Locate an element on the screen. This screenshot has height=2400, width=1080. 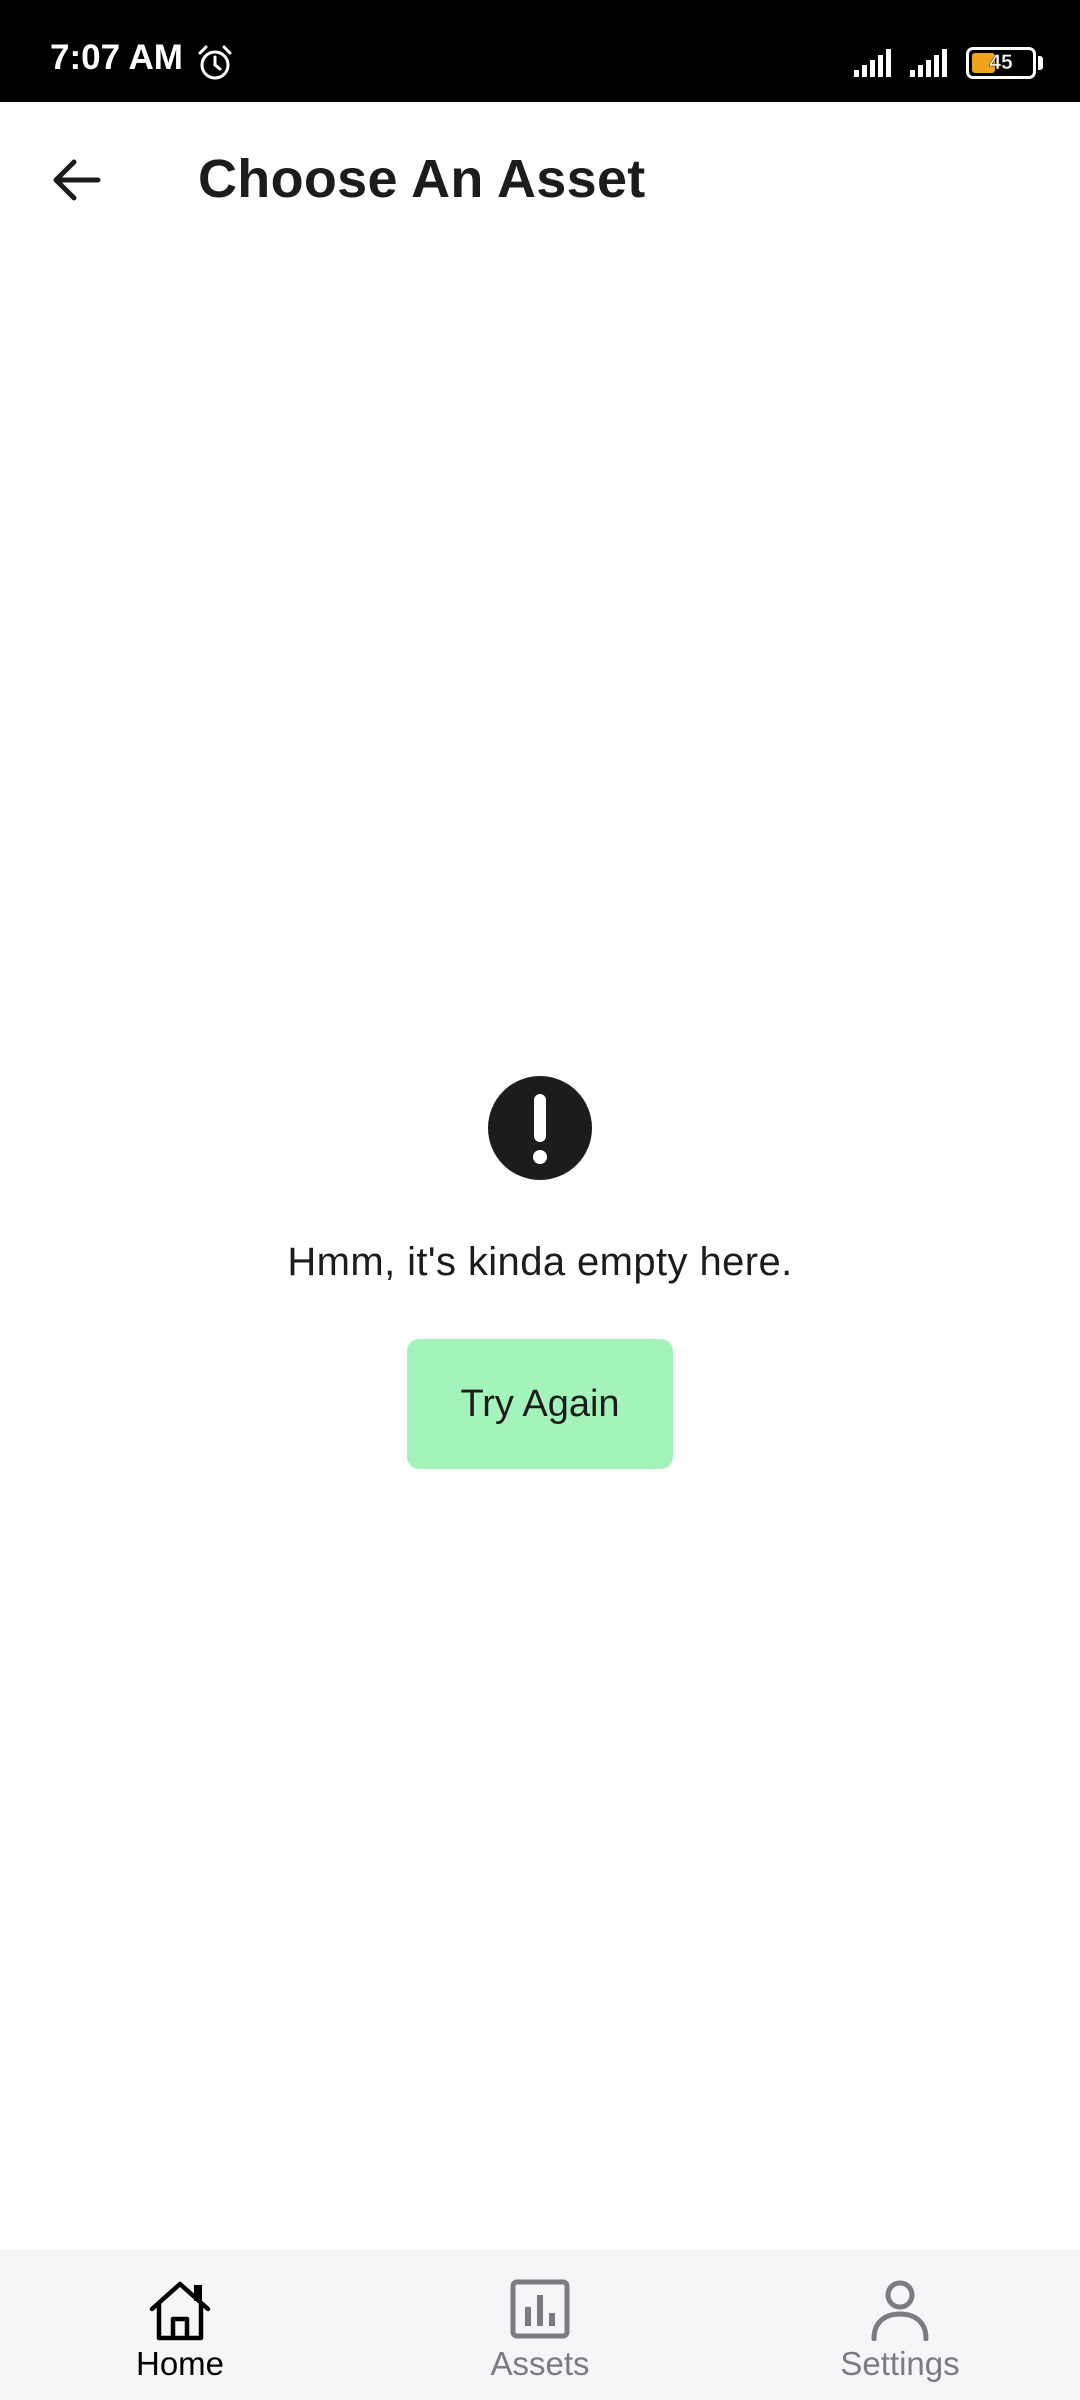
status-time: 7:07 AM is located at coordinates (116, 57).